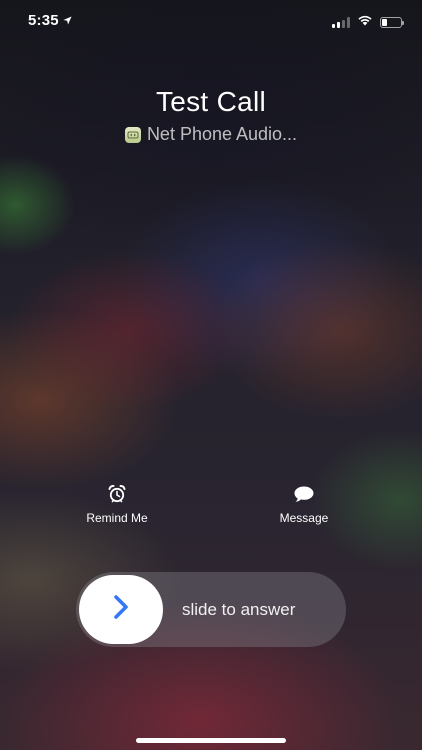 The width and height of the screenshot is (422, 750). I want to click on home-indicator, so click(211, 740).